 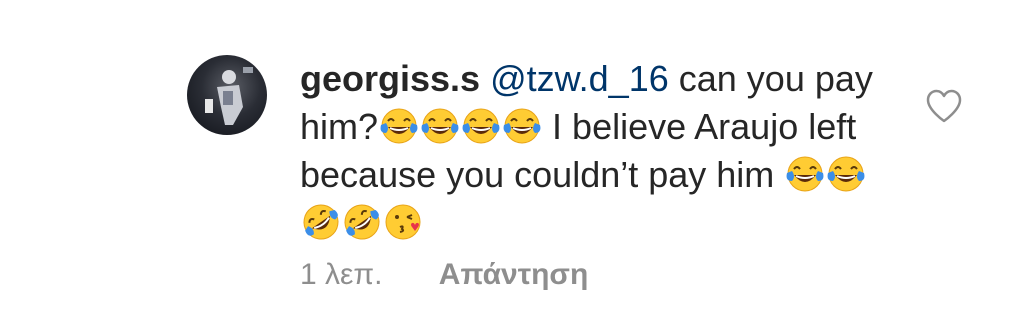 What do you see at coordinates (341, 274) in the screenshot?
I see `timestamp: 1 λεπ.` at bounding box center [341, 274].